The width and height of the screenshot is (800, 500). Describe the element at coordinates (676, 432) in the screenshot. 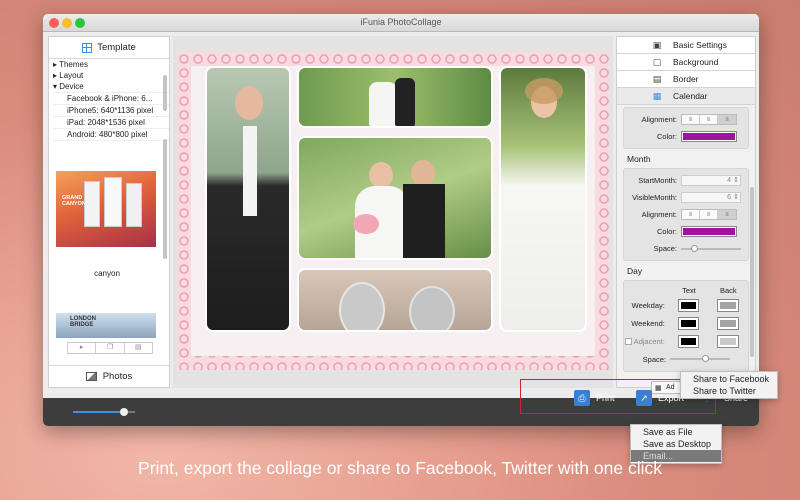

I see `export-menu-item: Save as File` at that location.